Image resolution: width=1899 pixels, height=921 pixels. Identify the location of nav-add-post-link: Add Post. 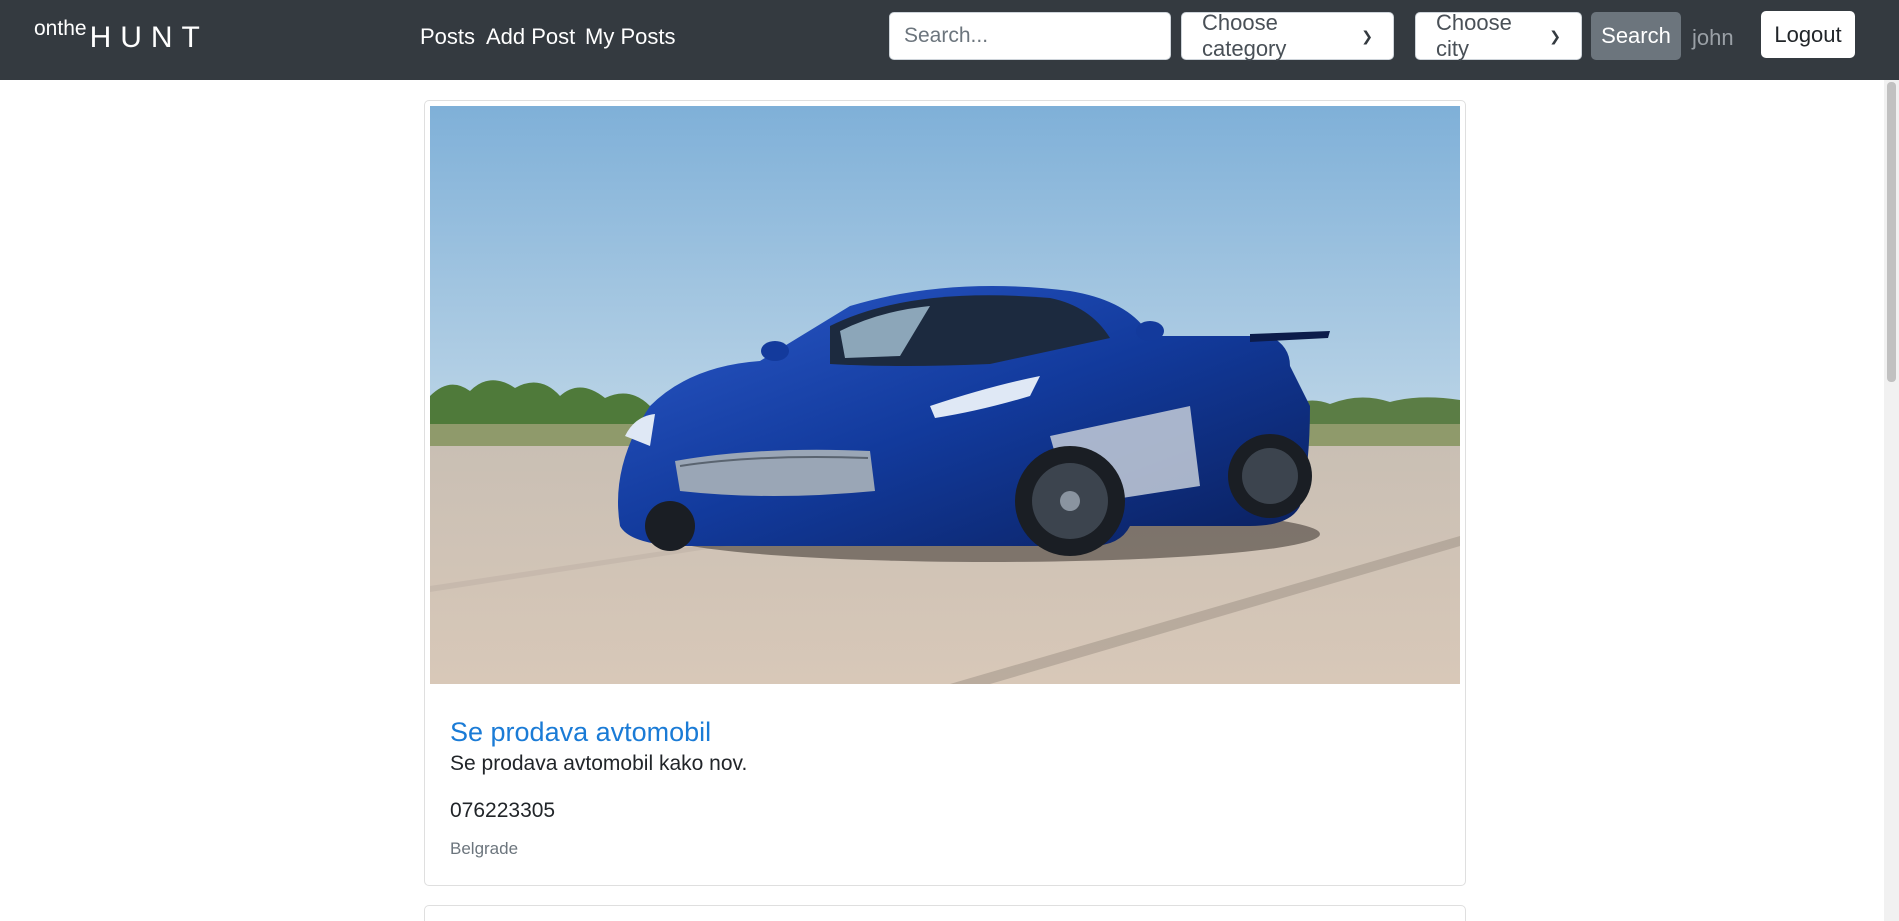
(530, 37).